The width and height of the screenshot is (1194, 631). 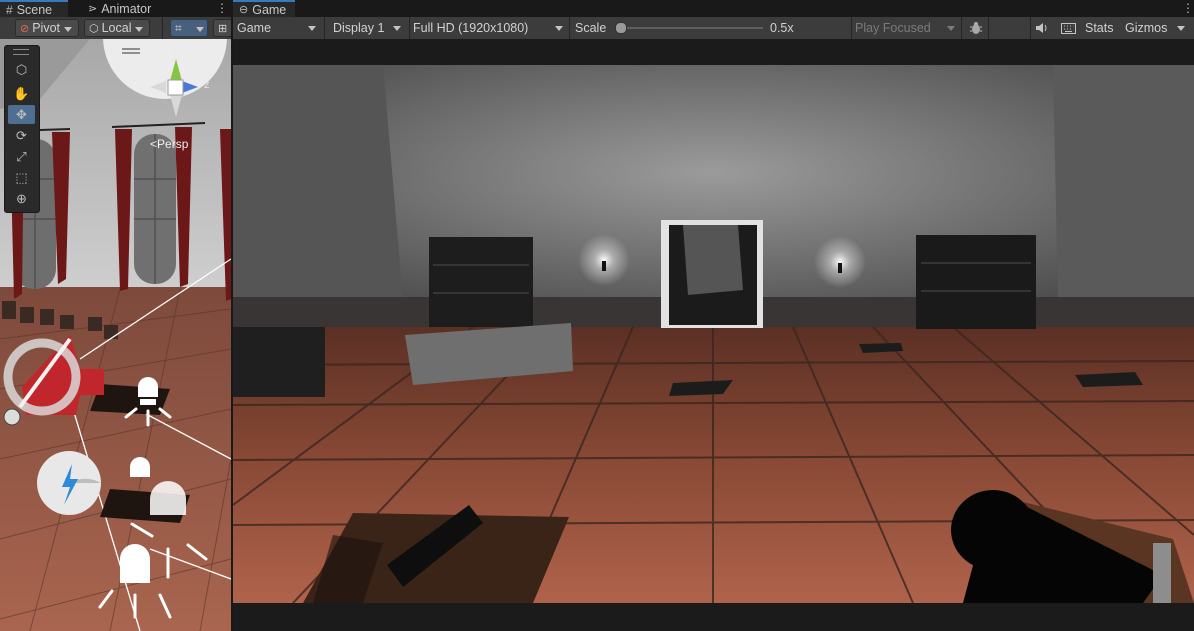 I want to click on display-label: Display 1, so click(x=359, y=28).